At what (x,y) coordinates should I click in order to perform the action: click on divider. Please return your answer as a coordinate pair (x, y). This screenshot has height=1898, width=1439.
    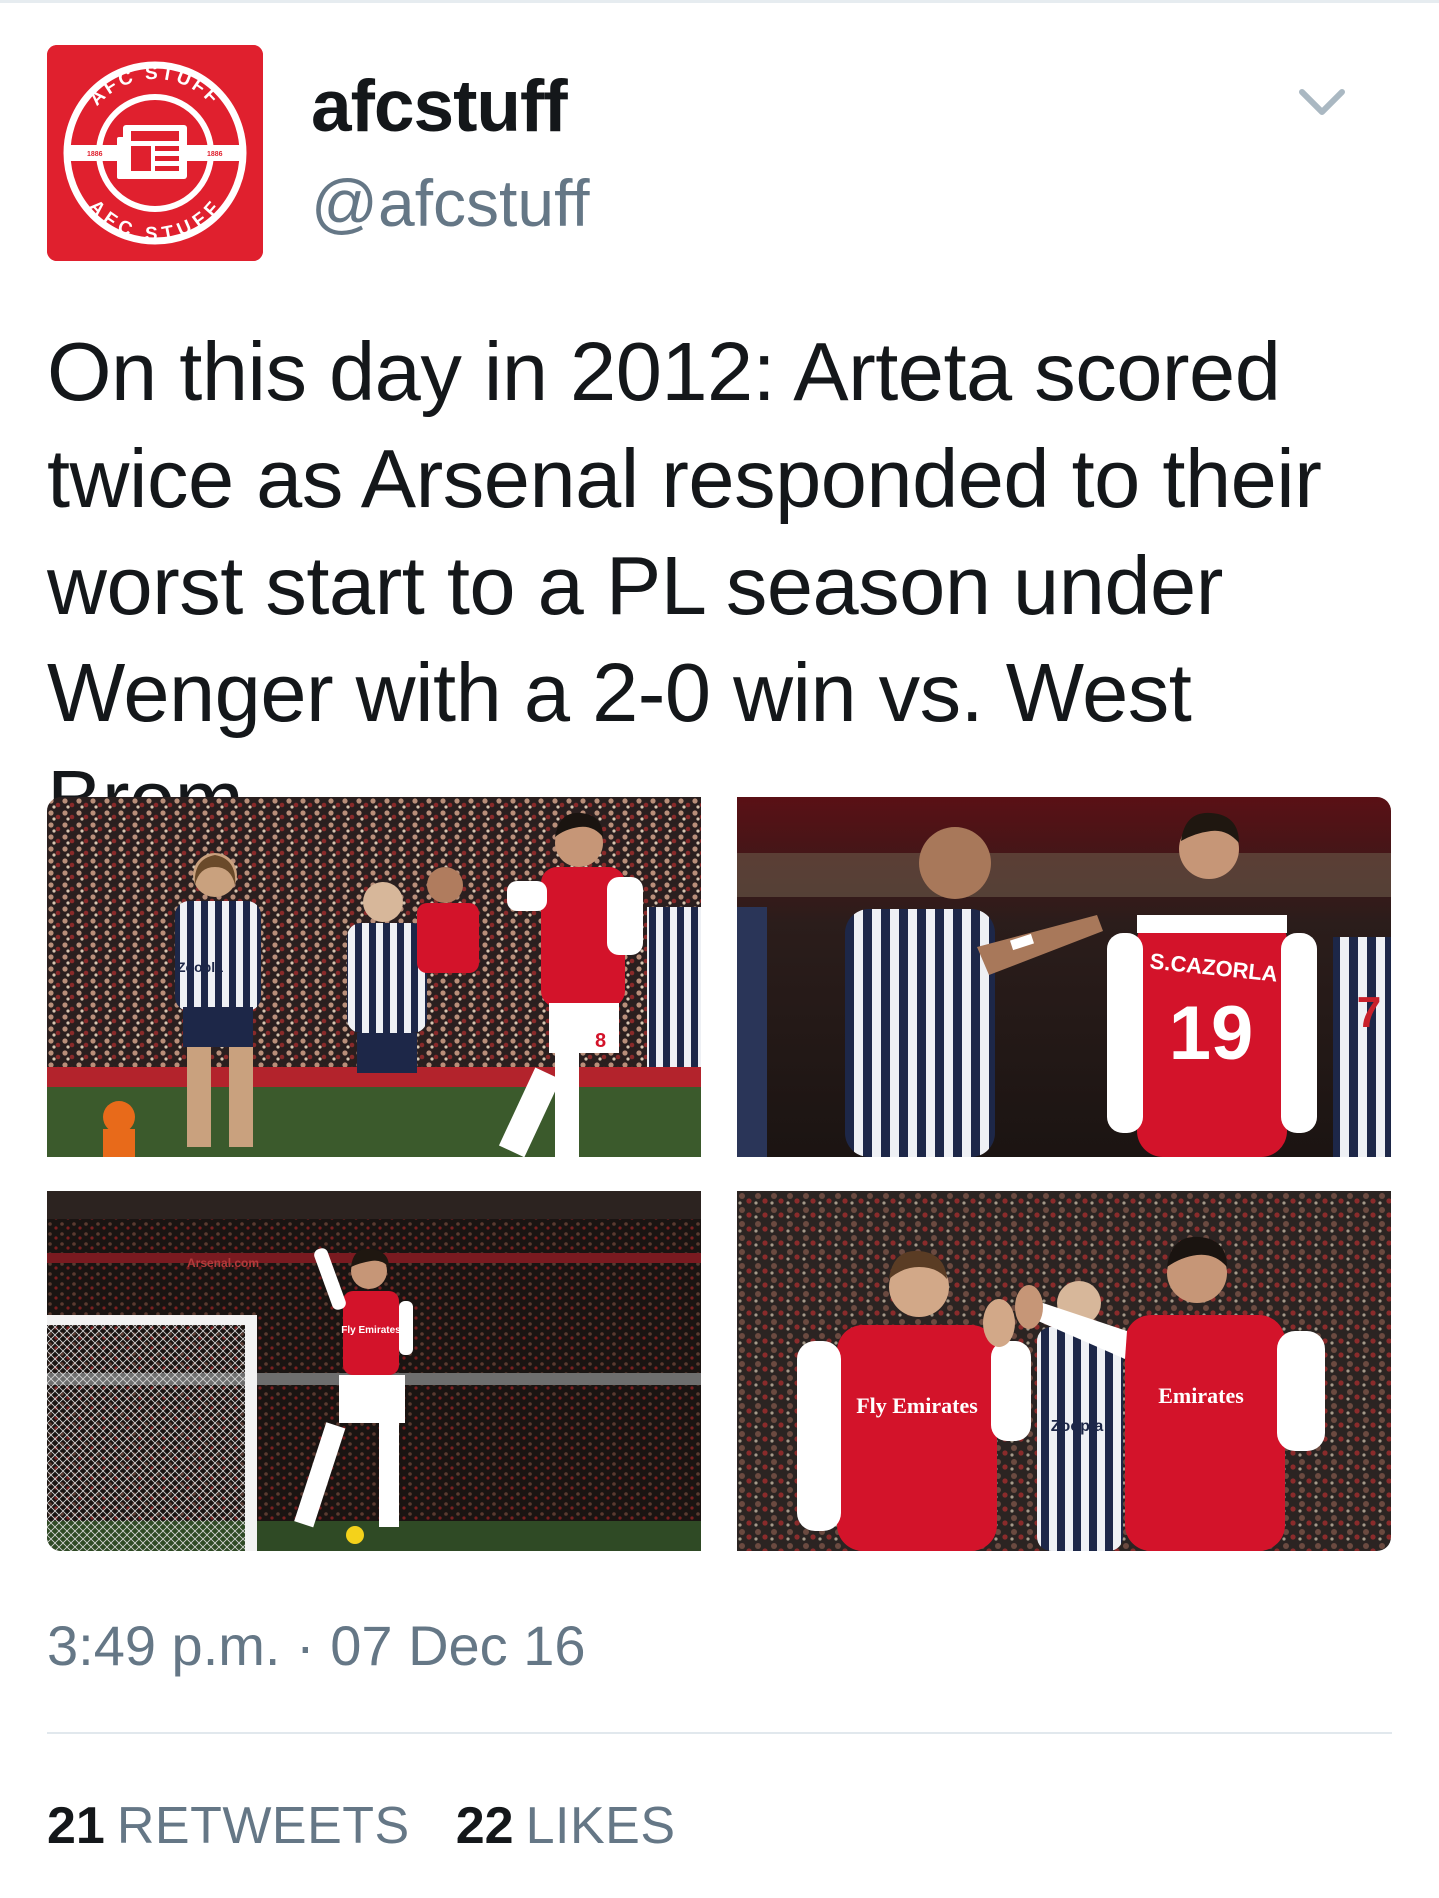
    Looking at the image, I should click on (719, 1733).